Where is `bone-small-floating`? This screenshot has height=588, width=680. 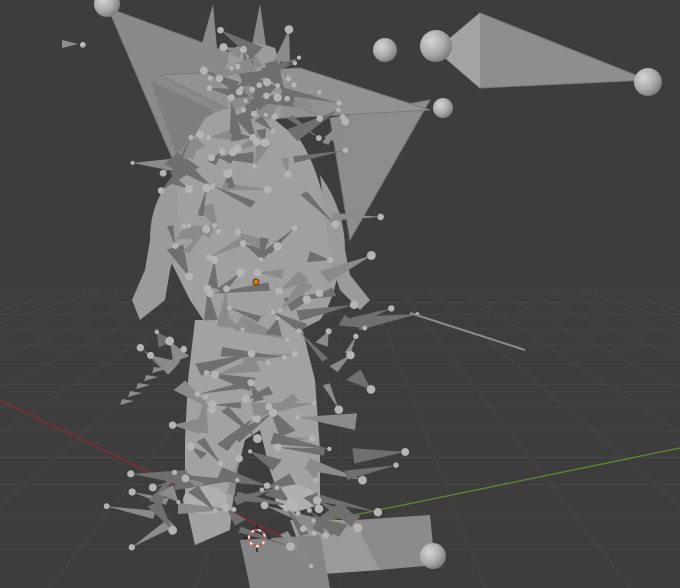 bone-small-floating is located at coordinates (70, 44).